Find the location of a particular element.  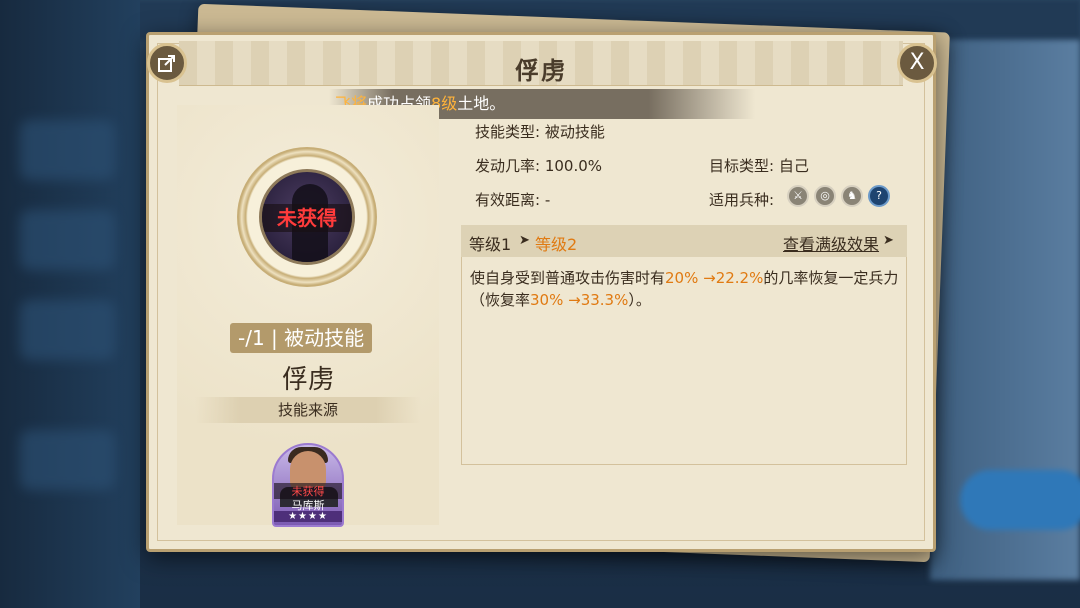

title-bar: 俘虏 is located at coordinates (541, 63).